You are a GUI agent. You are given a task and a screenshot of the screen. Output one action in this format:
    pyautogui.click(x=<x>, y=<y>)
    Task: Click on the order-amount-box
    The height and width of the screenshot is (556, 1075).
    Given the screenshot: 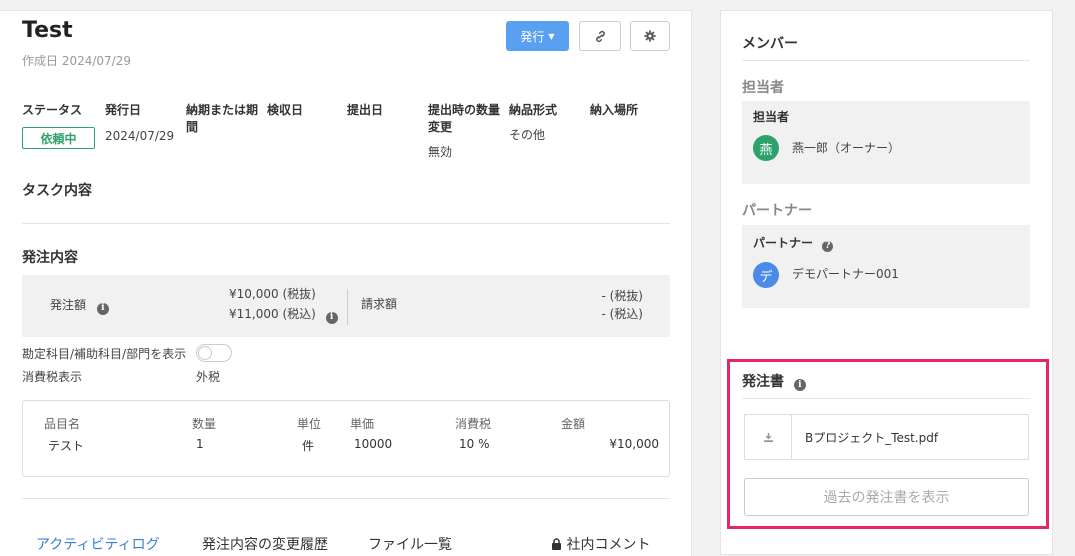 What is the action you would take?
    pyautogui.click(x=346, y=306)
    